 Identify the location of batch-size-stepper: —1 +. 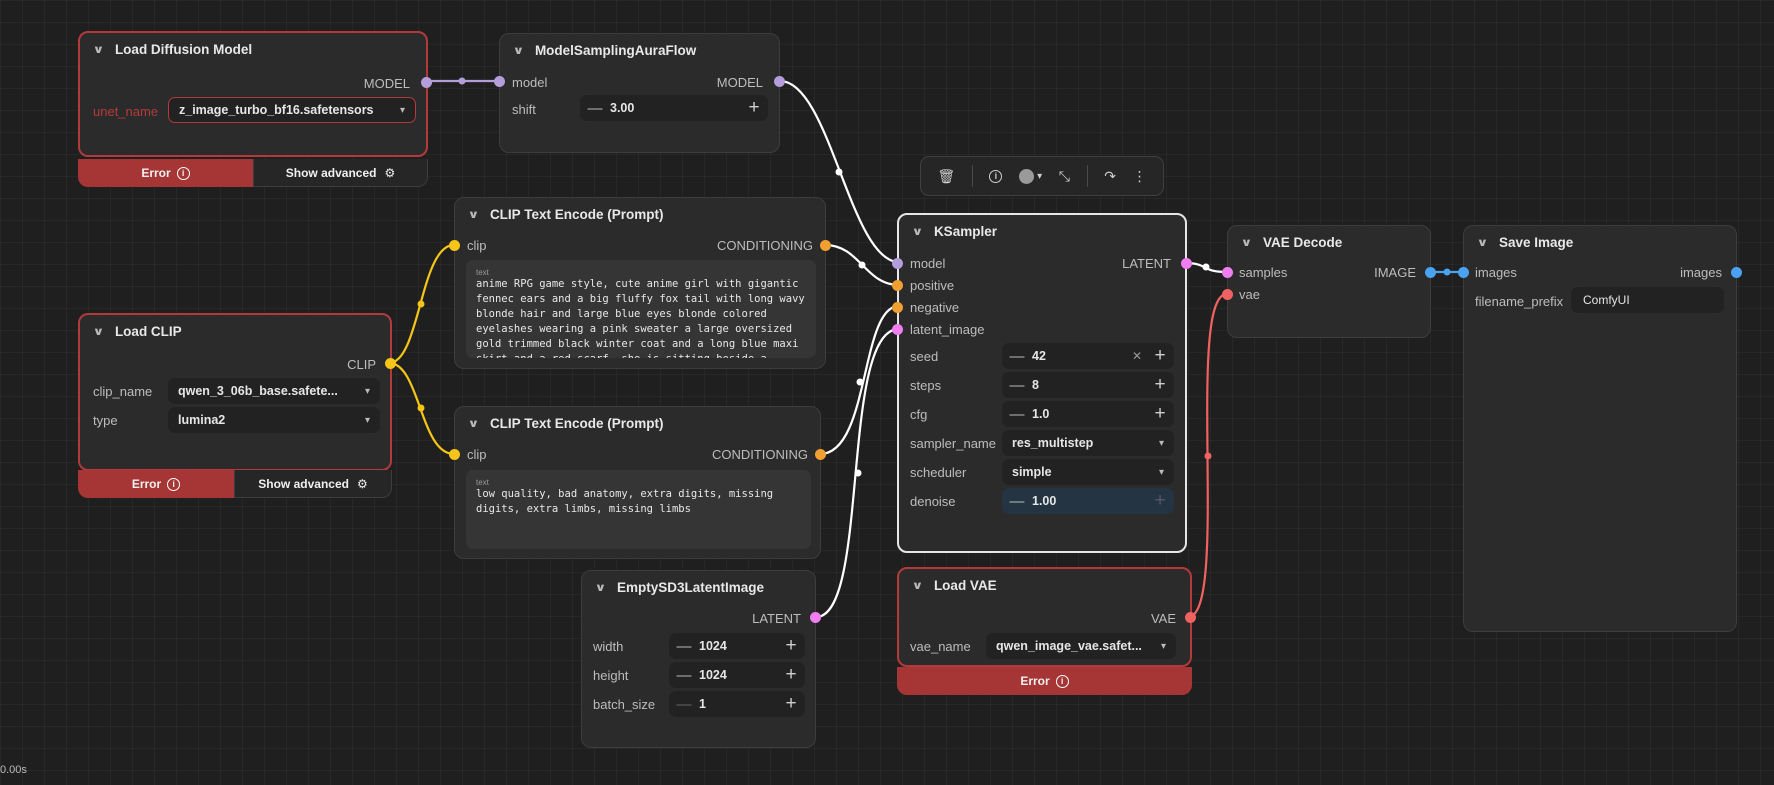
(737, 704).